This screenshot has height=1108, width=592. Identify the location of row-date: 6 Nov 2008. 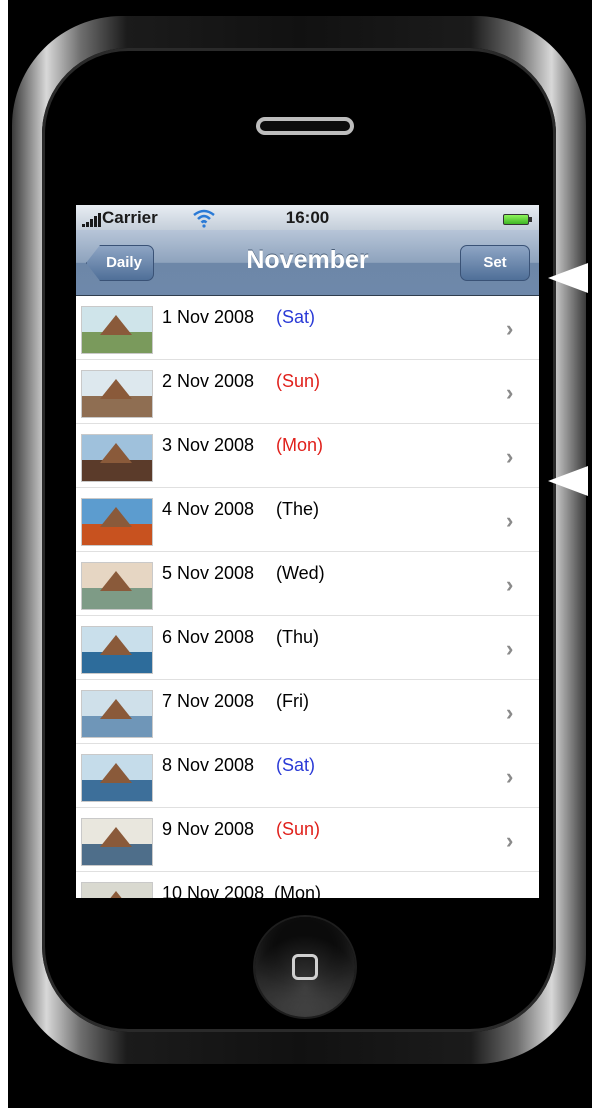
(208, 637).